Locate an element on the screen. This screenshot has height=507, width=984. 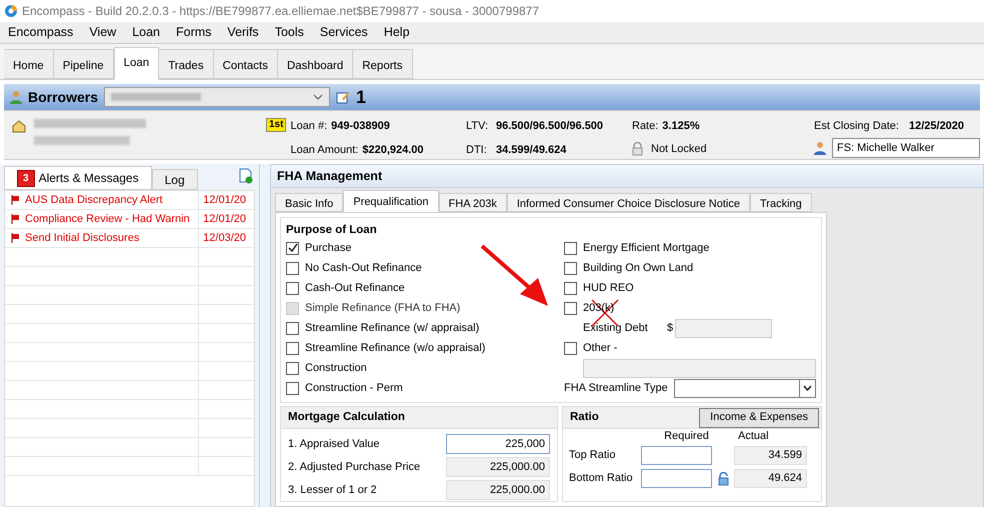
tab: Dashboard is located at coordinates (316, 64).